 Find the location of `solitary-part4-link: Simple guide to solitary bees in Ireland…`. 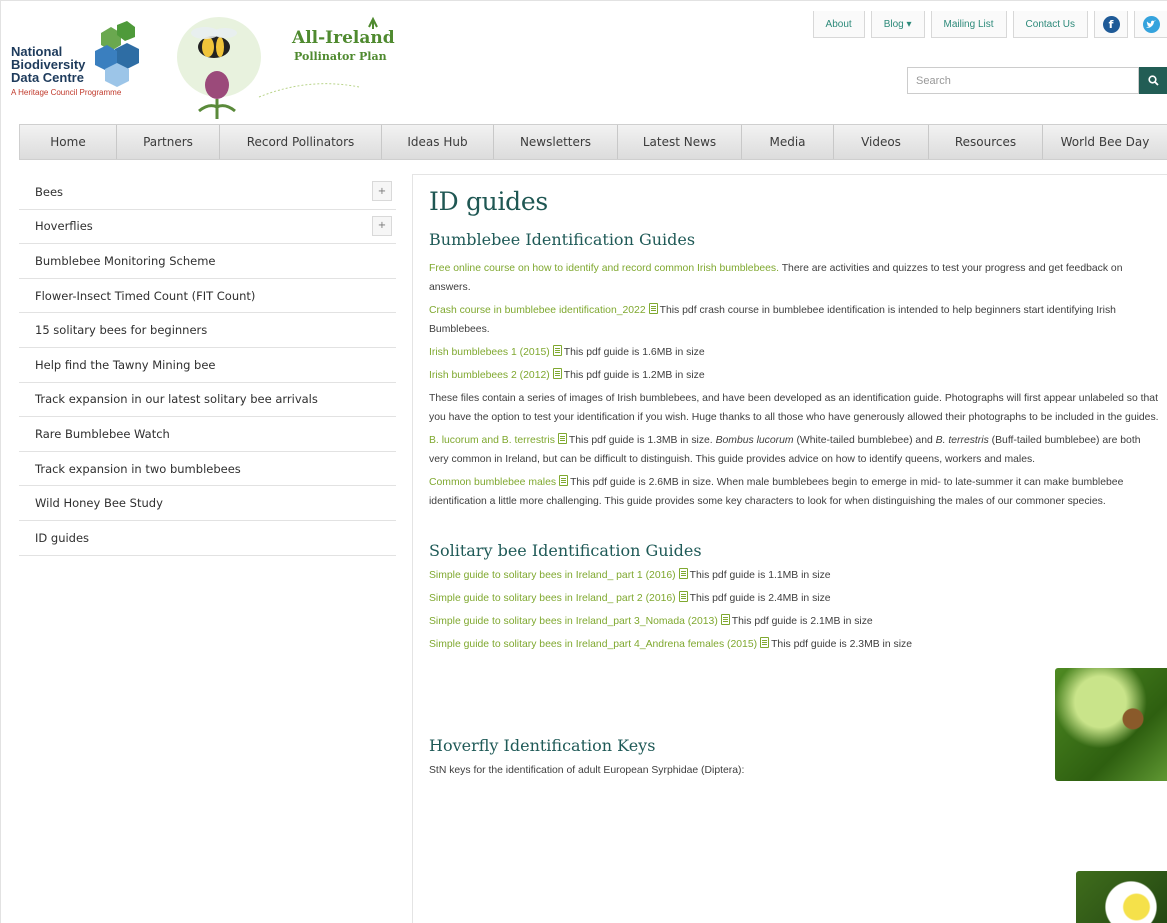

solitary-part4-link: Simple guide to solitary bees in Ireland… is located at coordinates (593, 644).